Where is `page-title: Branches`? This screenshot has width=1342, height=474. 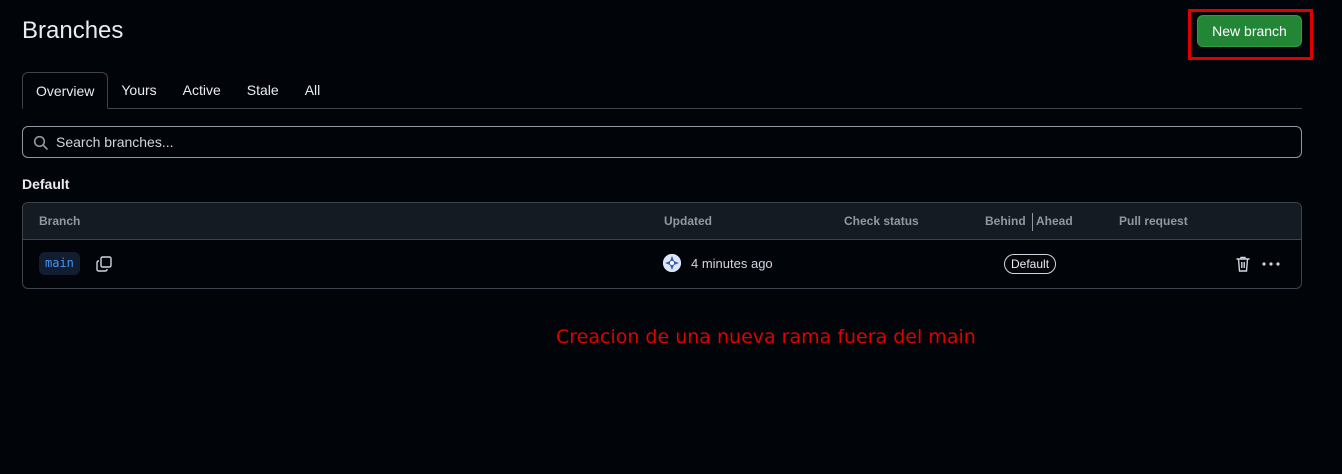 page-title: Branches is located at coordinates (73, 30).